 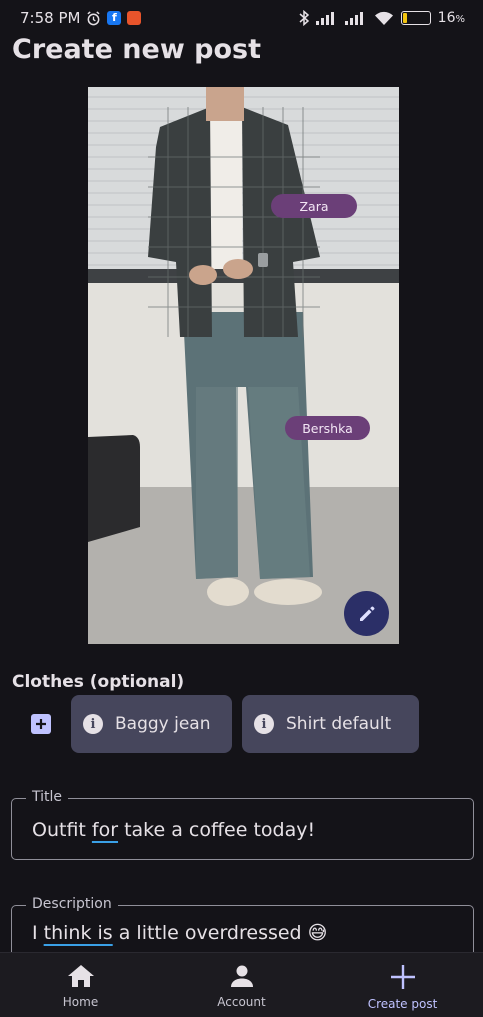 I want to click on battery-icon, so click(x=415, y=18).